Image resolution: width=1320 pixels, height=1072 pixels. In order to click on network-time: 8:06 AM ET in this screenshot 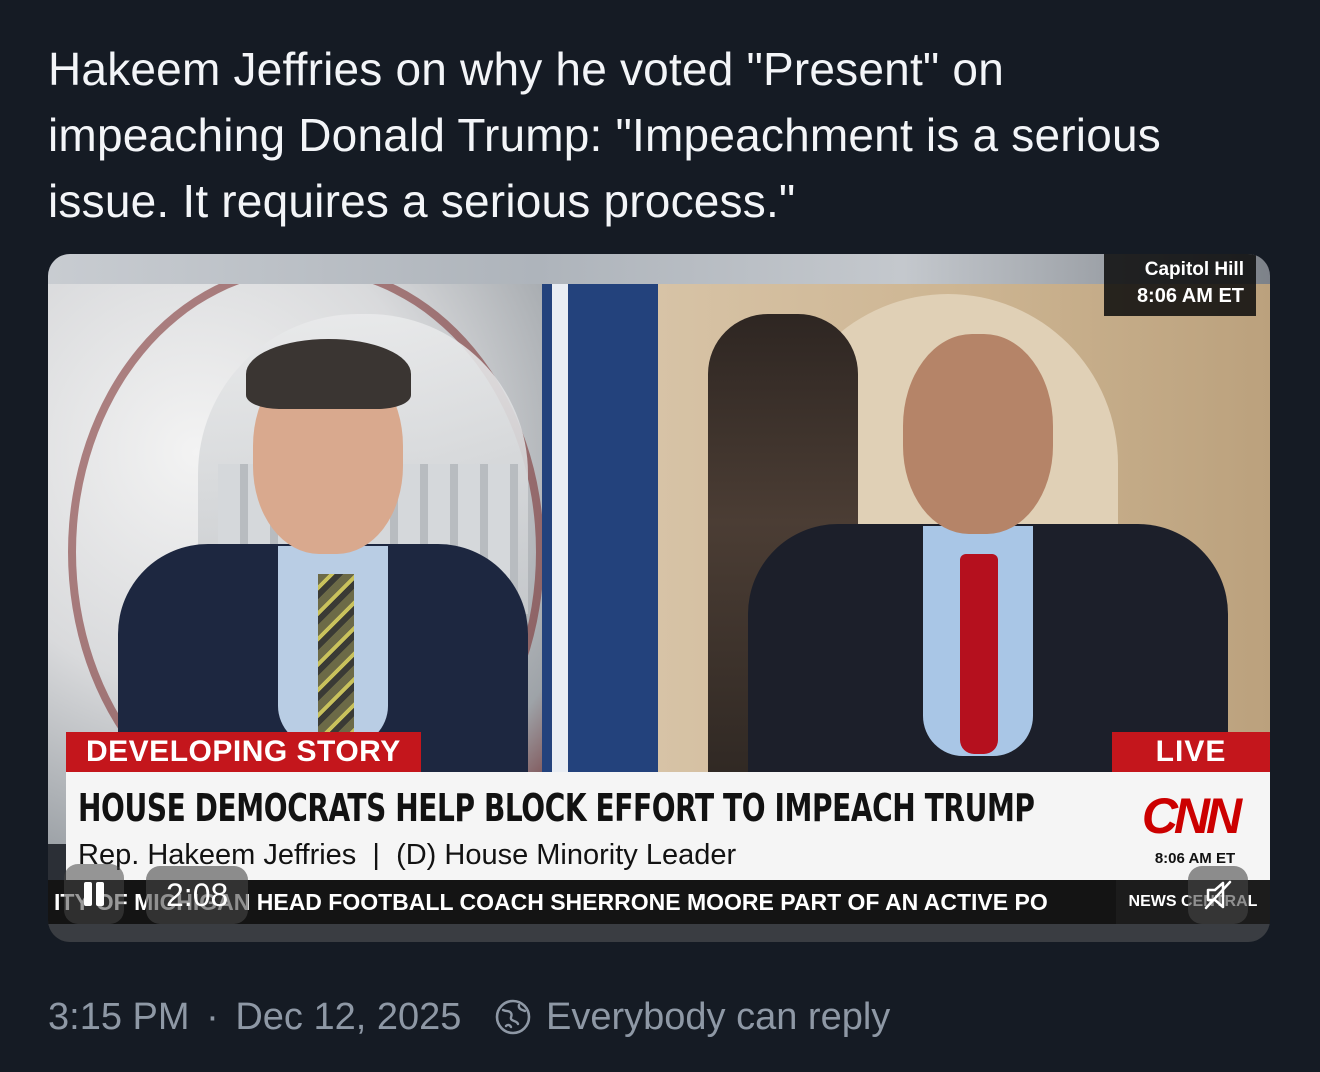, I will do `click(1195, 858)`.